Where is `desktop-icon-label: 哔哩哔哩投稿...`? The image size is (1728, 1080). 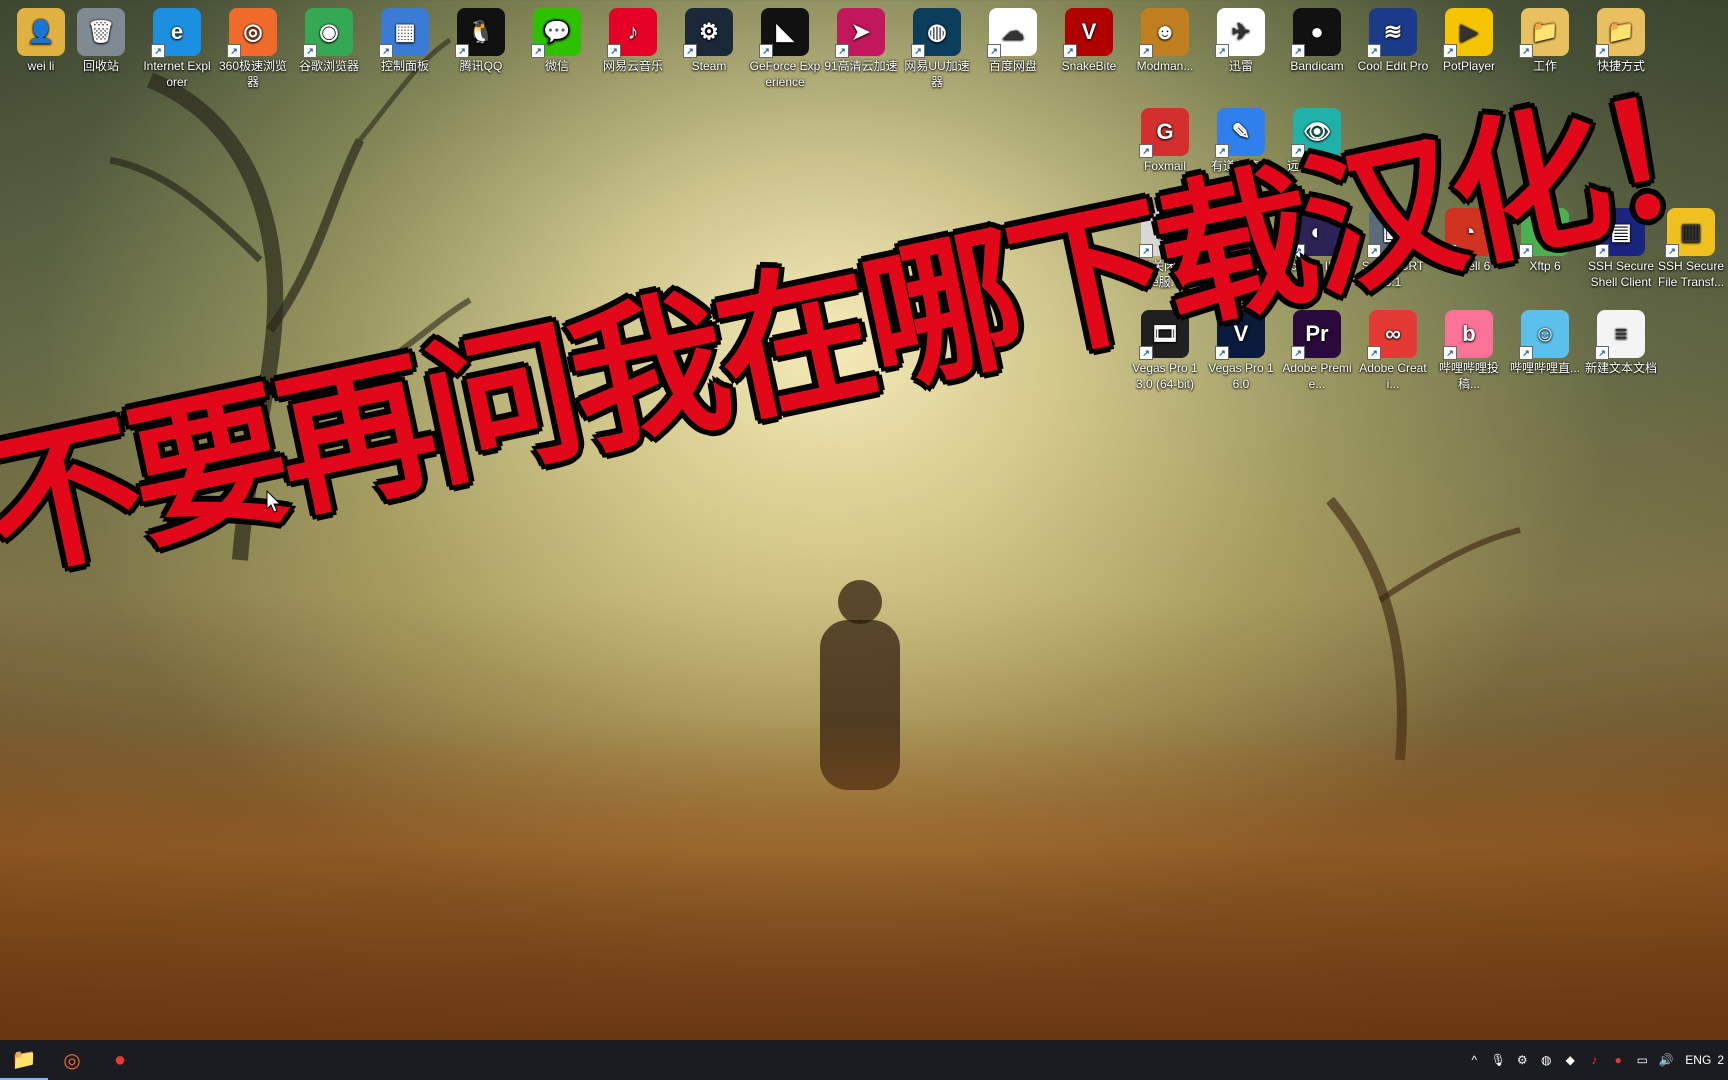
desktop-icon-label: 哔哩哔哩投稿... is located at coordinates (1468, 376).